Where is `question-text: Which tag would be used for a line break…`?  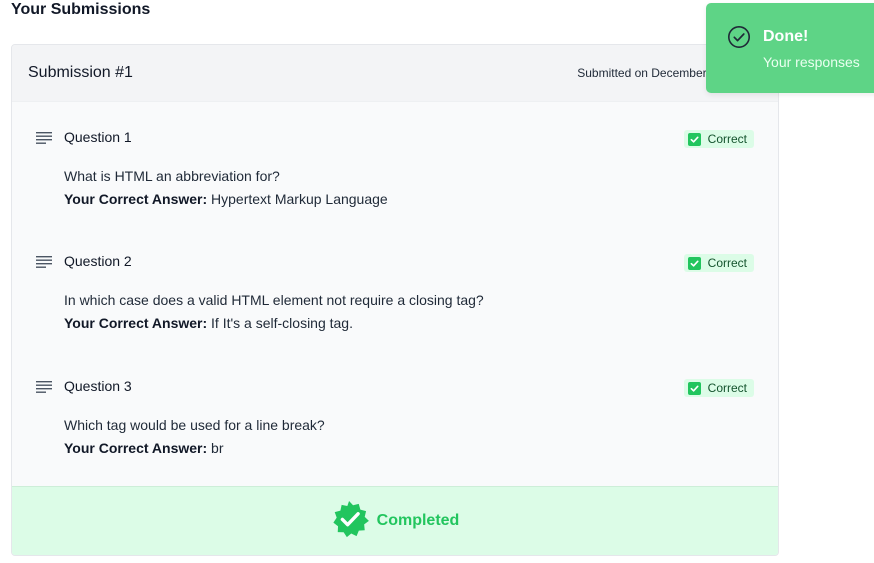
question-text: Which tag would be used for a line break… is located at coordinates (194, 425).